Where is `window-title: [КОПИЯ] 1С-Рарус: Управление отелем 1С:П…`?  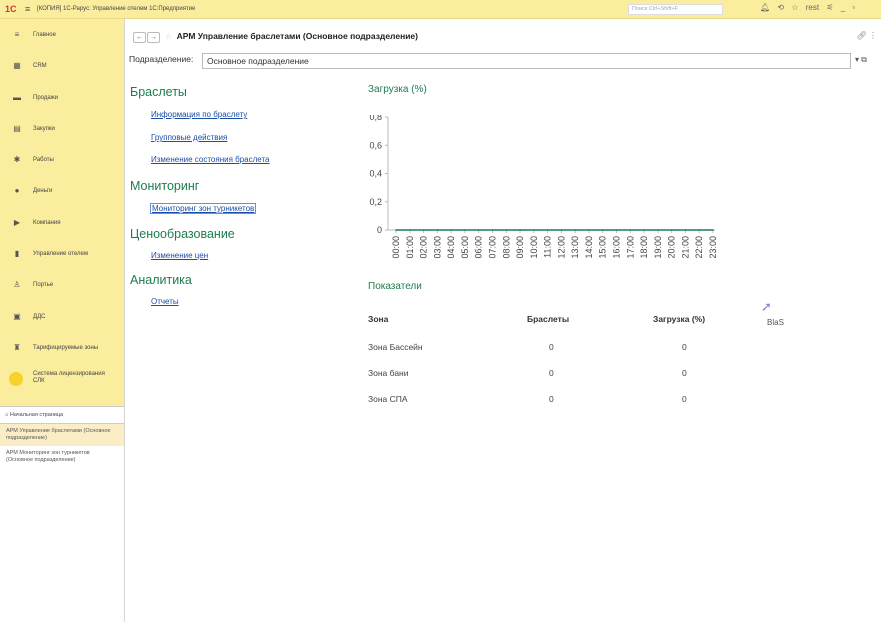
window-title: [КОПИЯ] 1С-Рарус: Управление отелем 1С:П… is located at coordinates (116, 9).